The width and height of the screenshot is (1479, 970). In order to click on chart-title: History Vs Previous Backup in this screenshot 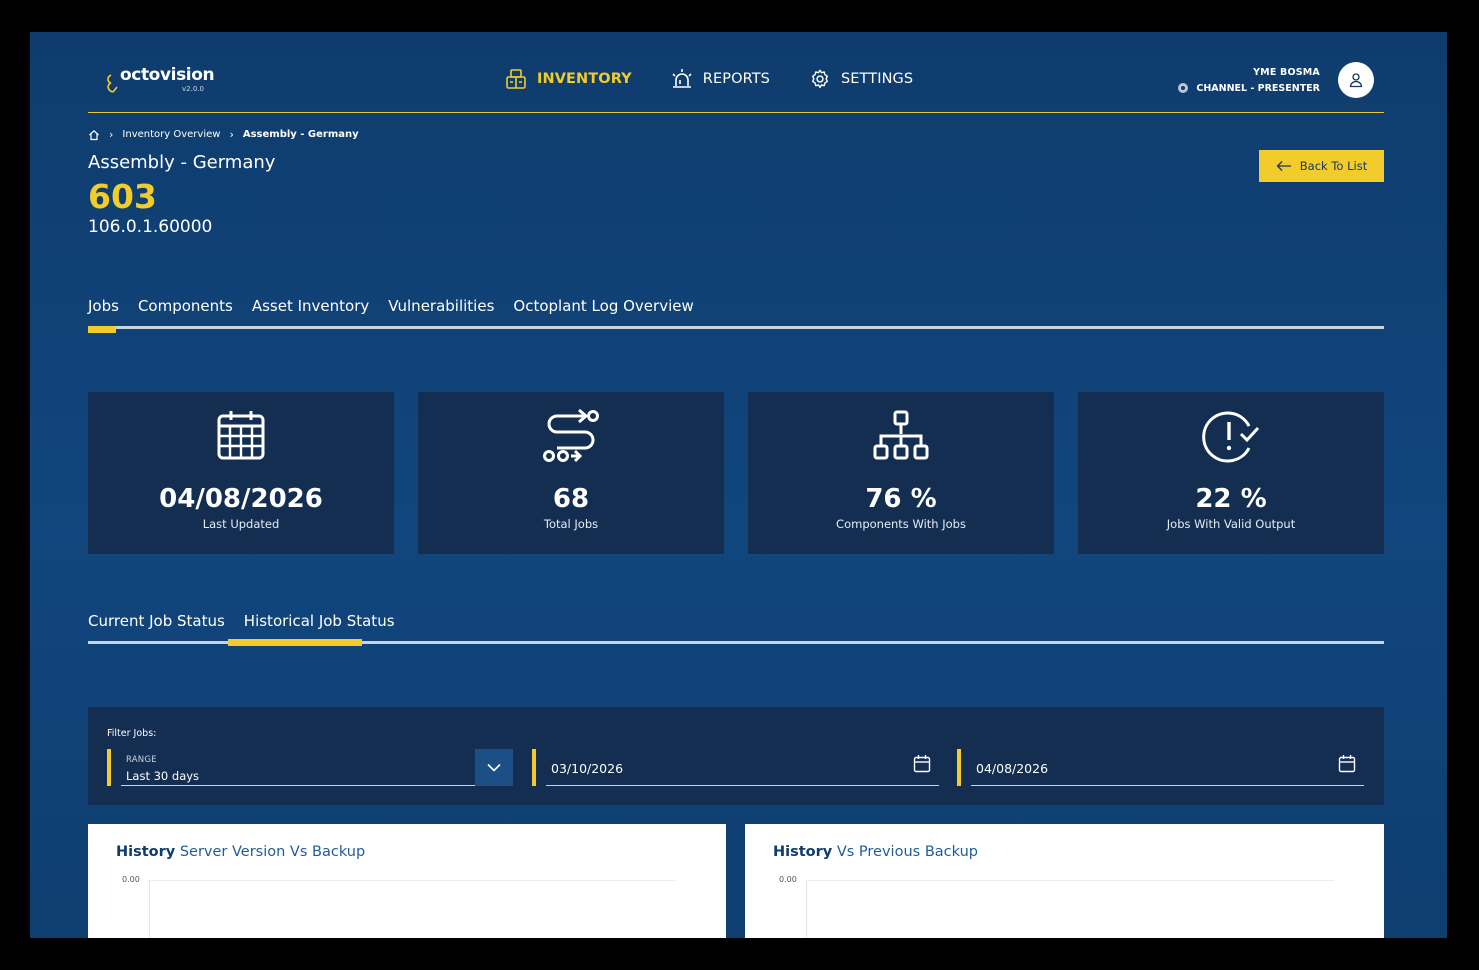, I will do `click(875, 852)`.